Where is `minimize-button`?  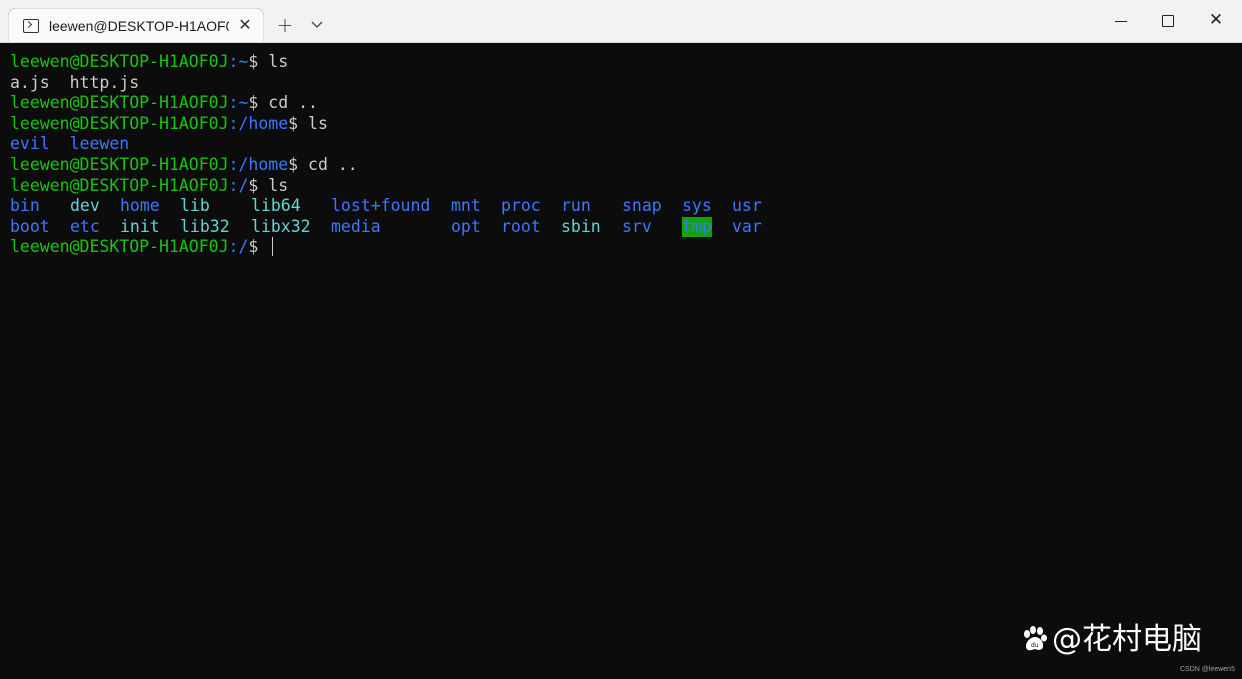 minimize-button is located at coordinates (1121, 21).